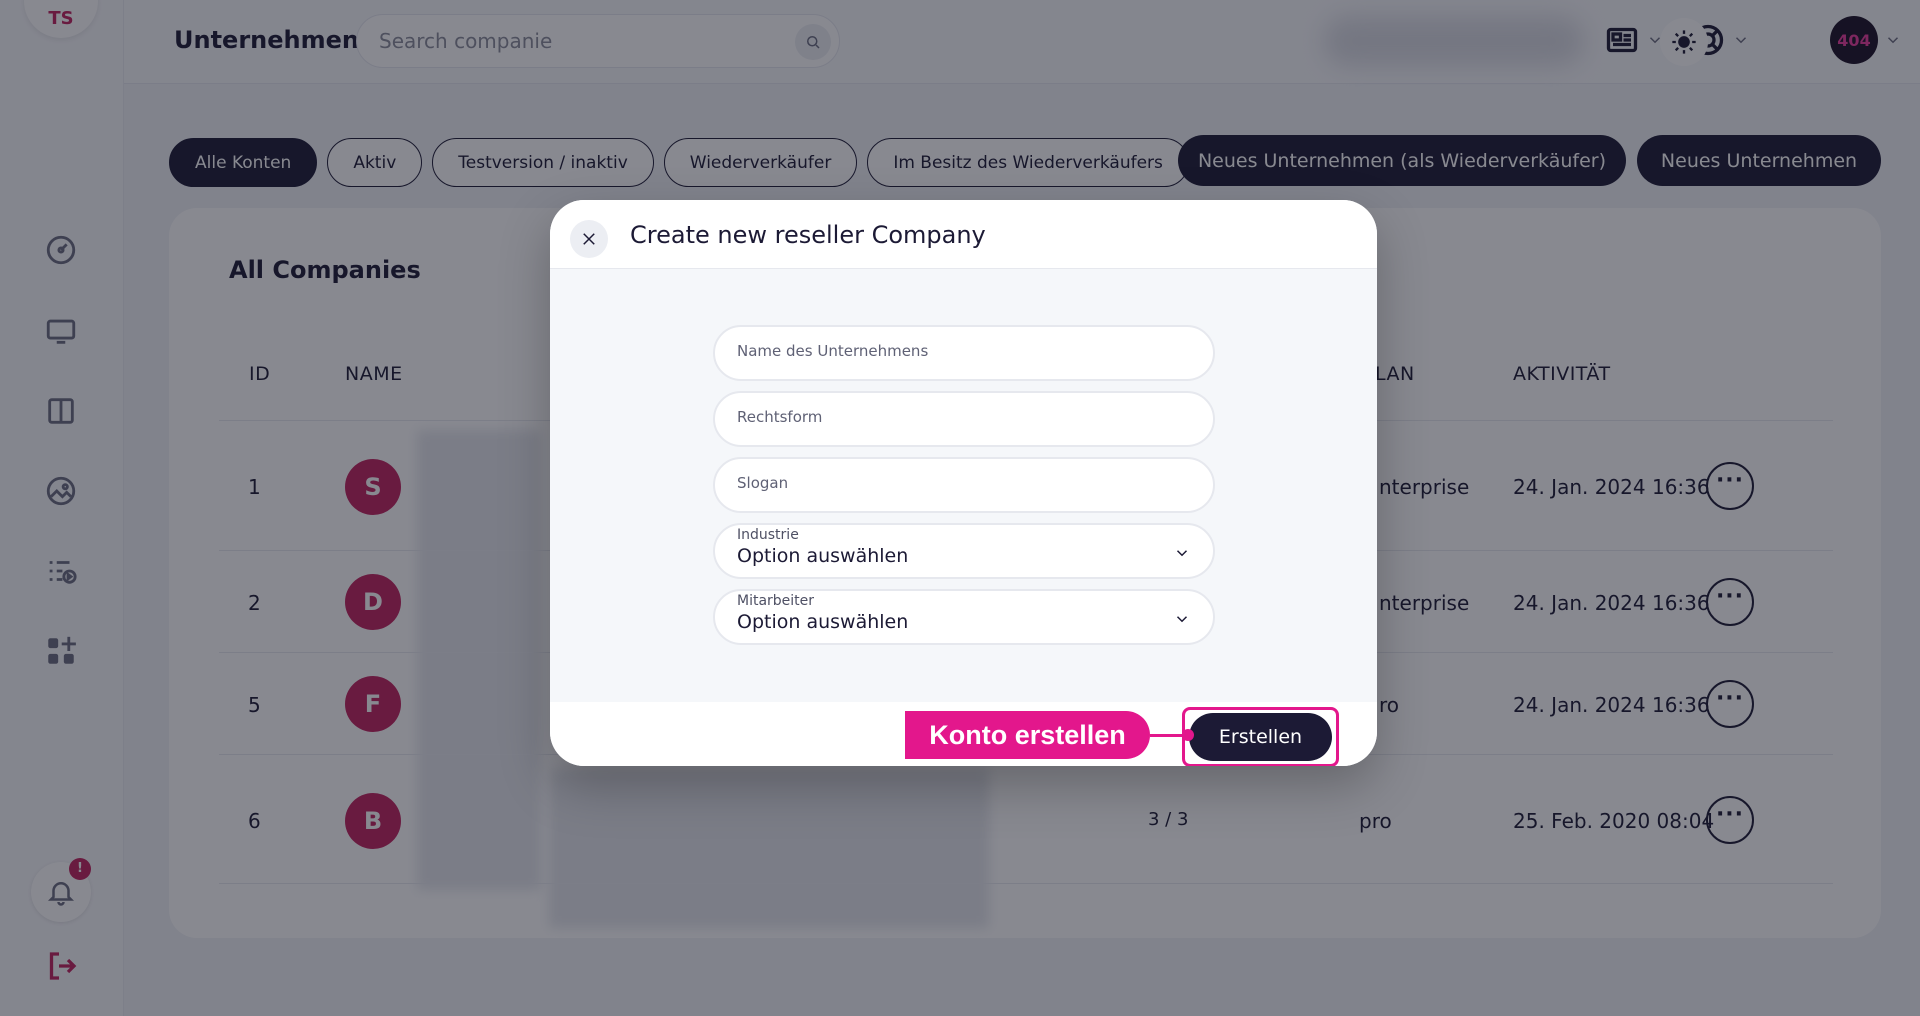 This screenshot has width=1920, height=1016. I want to click on dialog-header: Create new reseller Company, so click(963, 234).